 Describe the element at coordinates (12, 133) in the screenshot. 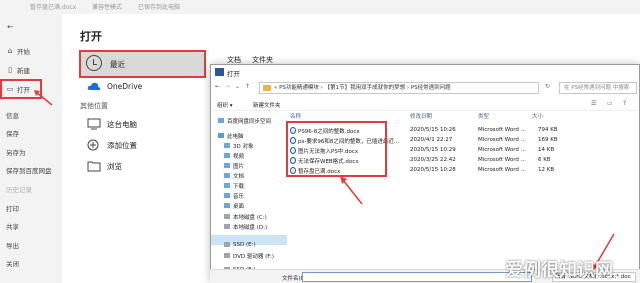

I see `nav-save: 保存` at that location.